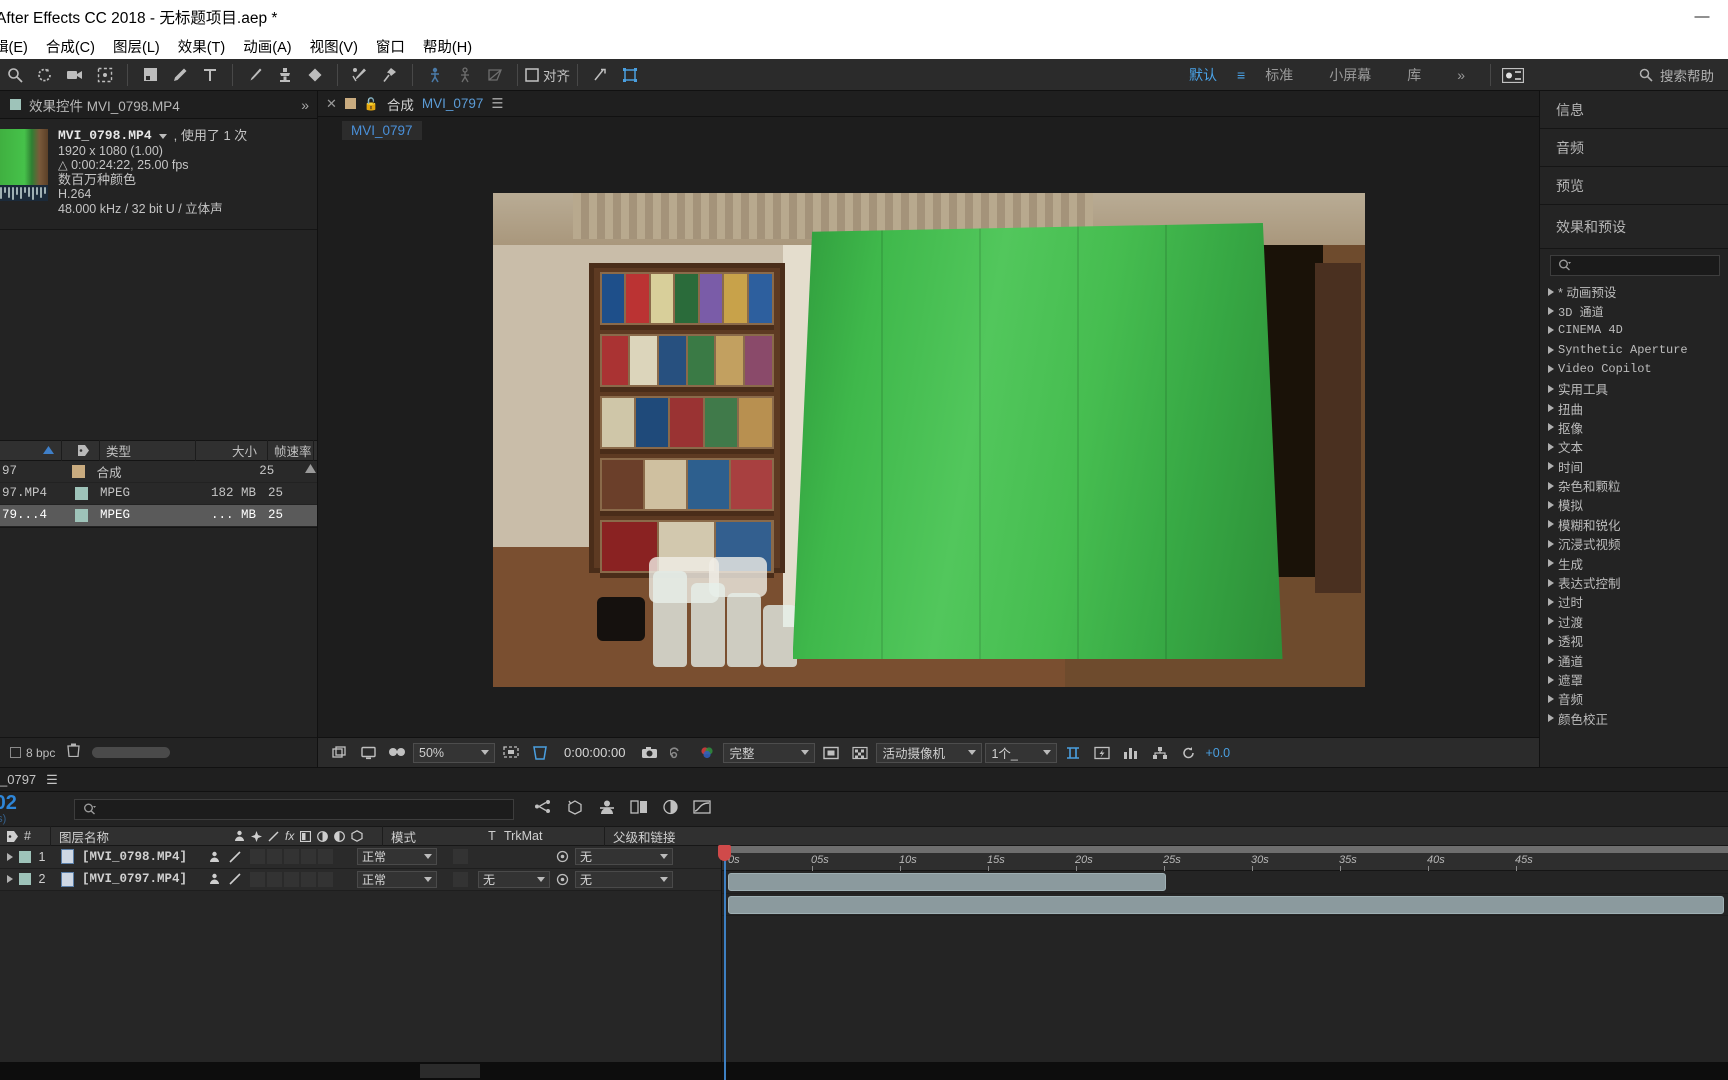 The image size is (1728, 1080). I want to click on roto-brush-tool-icon, so click(360, 75).